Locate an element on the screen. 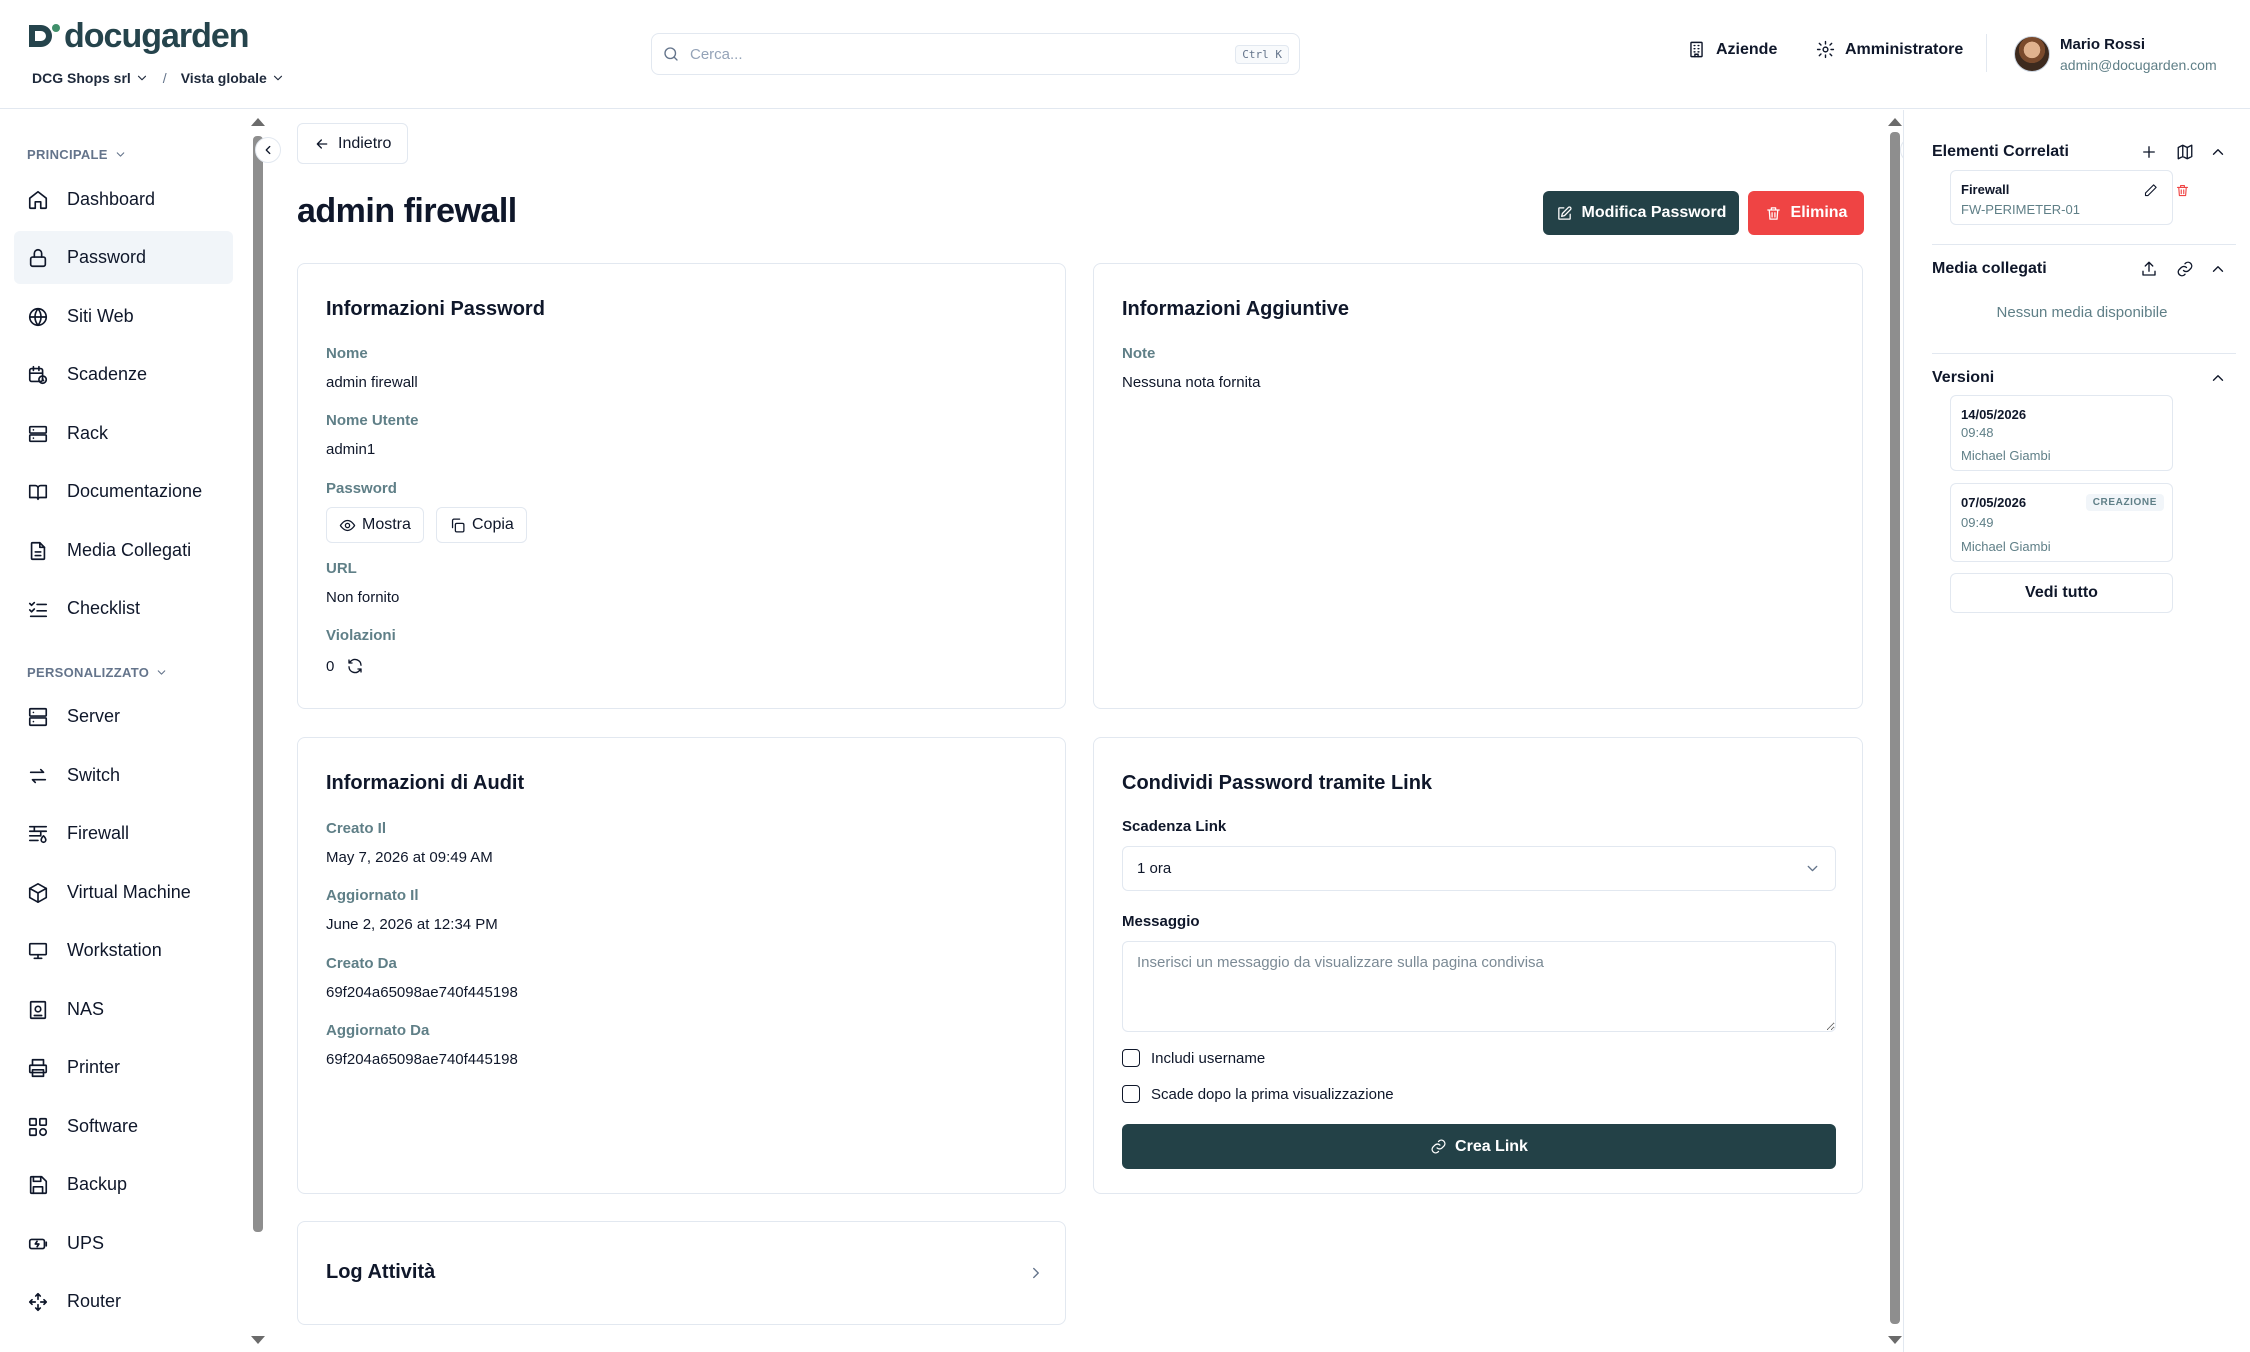  sidebar-item-backup: Backup is located at coordinates (123, 1184).